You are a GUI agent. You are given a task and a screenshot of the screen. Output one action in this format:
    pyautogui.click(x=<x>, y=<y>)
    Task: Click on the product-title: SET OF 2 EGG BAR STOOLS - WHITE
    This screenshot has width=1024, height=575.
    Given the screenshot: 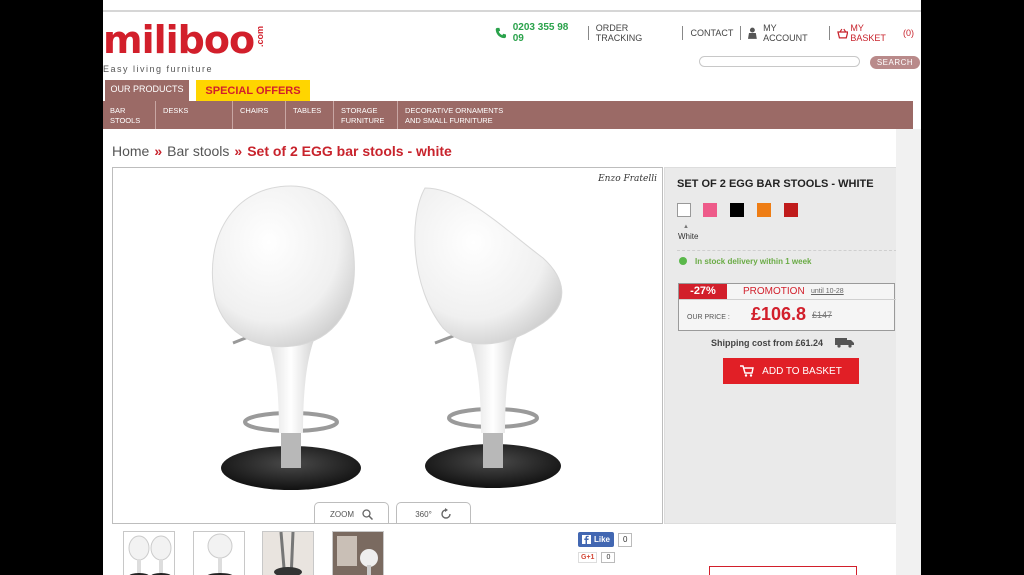 What is the action you would take?
    pyautogui.click(x=775, y=184)
    